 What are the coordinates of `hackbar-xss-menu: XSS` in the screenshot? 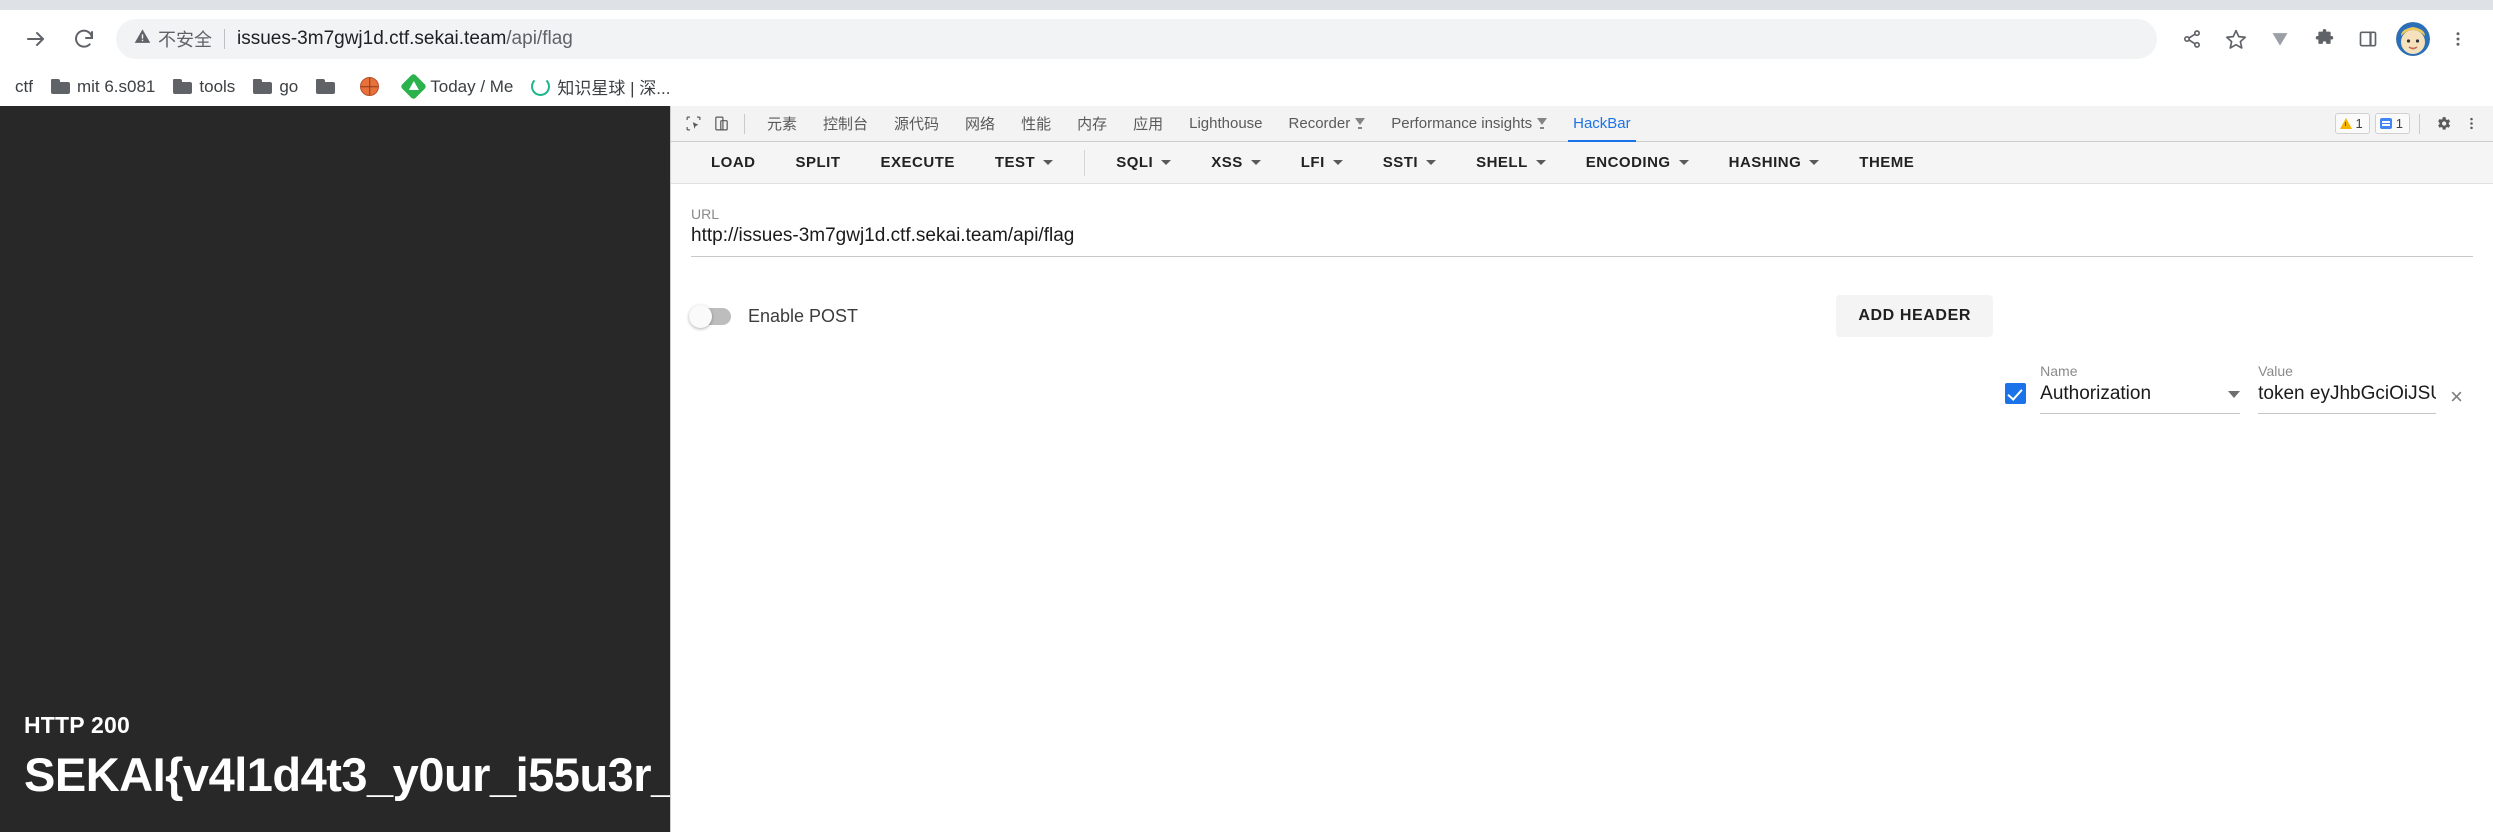 It's located at (1236, 163).